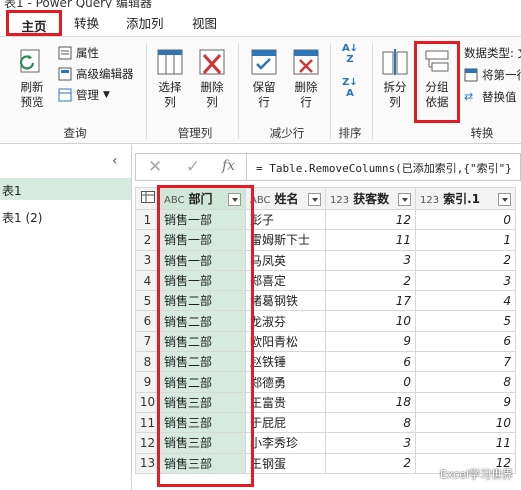  What do you see at coordinates (370, 301) in the screenshot?
I see `cell-customers: 17` at bounding box center [370, 301].